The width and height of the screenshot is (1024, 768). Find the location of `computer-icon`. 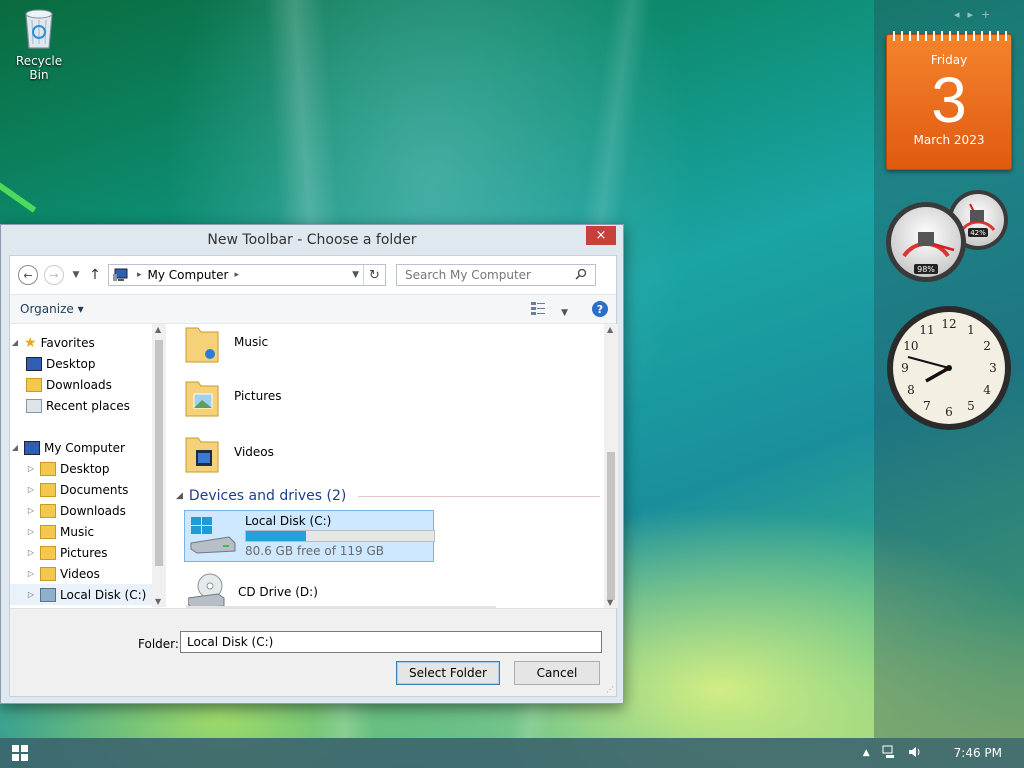

computer-icon is located at coordinates (122, 275).